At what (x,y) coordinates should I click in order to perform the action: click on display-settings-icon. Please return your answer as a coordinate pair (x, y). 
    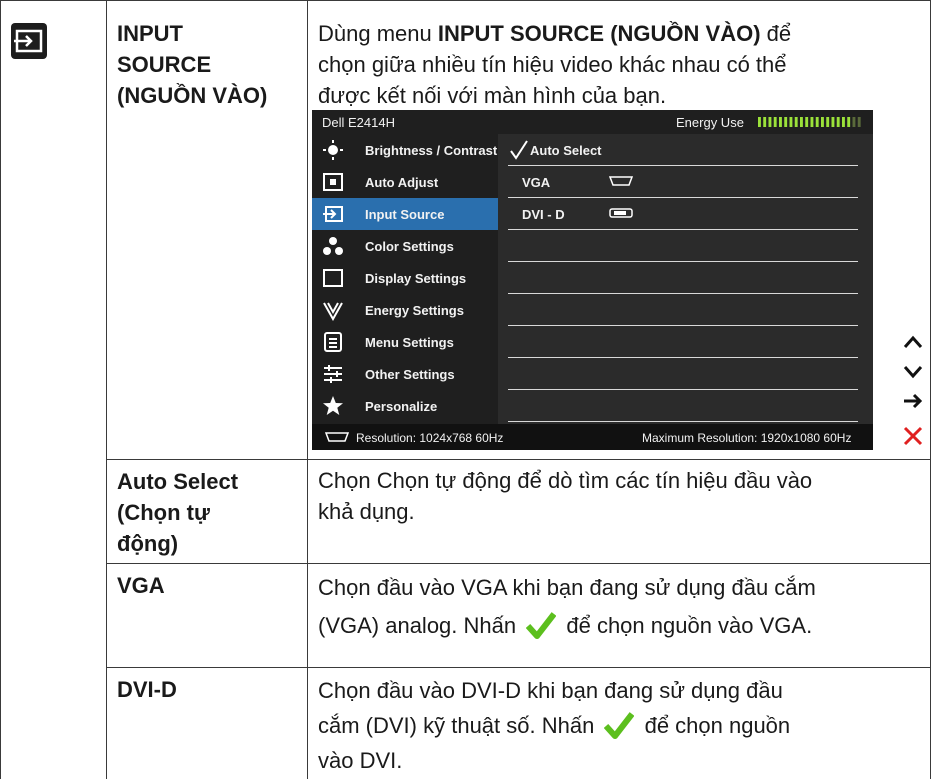
    Looking at the image, I should click on (333, 278).